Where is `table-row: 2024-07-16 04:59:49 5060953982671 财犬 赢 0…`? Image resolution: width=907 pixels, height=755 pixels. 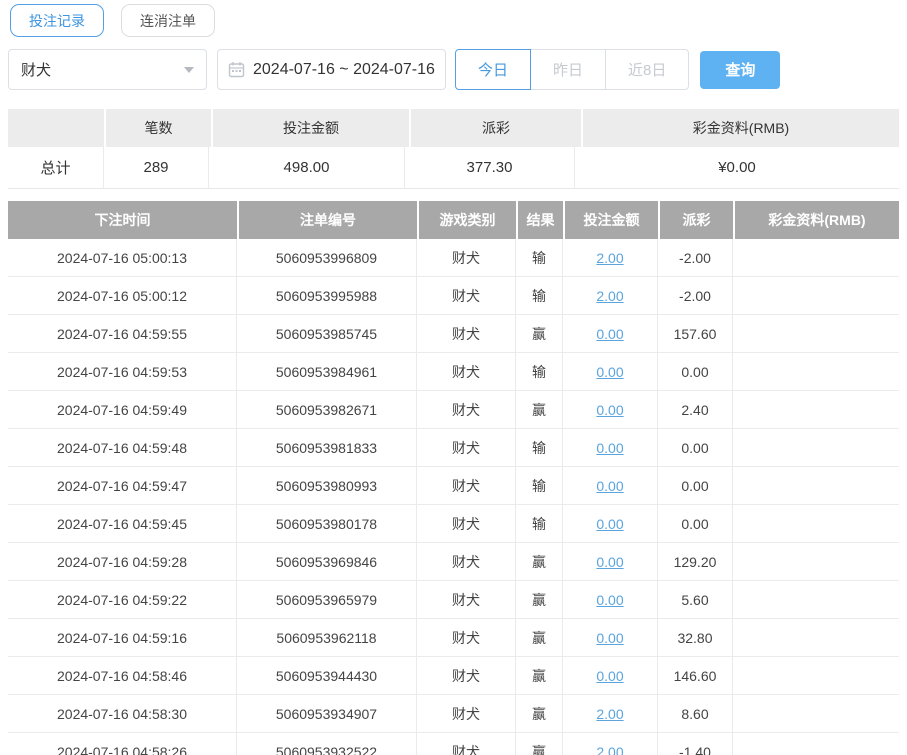
table-row: 2024-07-16 04:59:49 5060953982671 财犬 赢 0… is located at coordinates (453, 410).